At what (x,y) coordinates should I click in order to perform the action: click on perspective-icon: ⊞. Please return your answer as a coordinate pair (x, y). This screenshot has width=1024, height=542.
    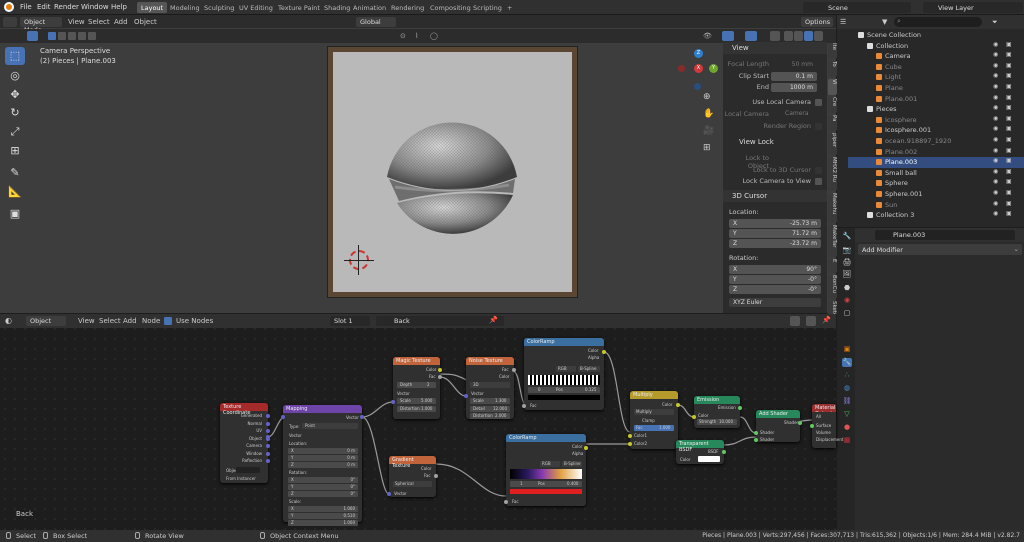
    Looking at the image, I should click on (707, 148).